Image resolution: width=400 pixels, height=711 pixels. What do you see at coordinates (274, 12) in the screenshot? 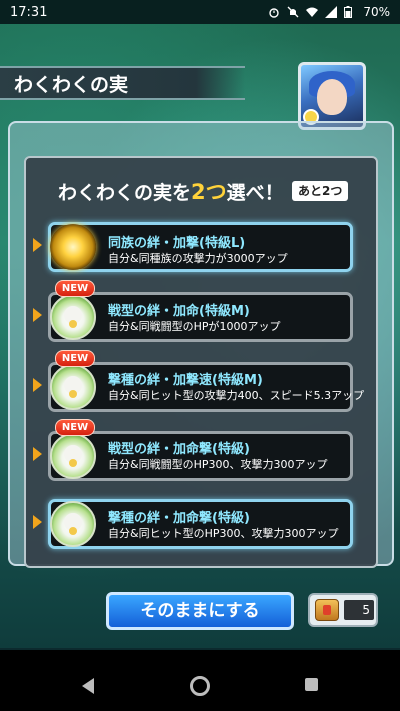
I see `alarm-icon` at bounding box center [274, 12].